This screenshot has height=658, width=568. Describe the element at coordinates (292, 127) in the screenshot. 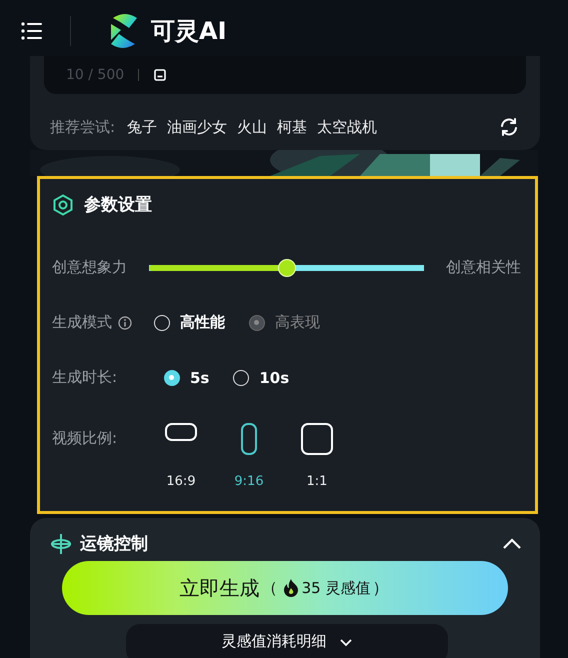

I see `suggestion-chip: 柯基` at that location.